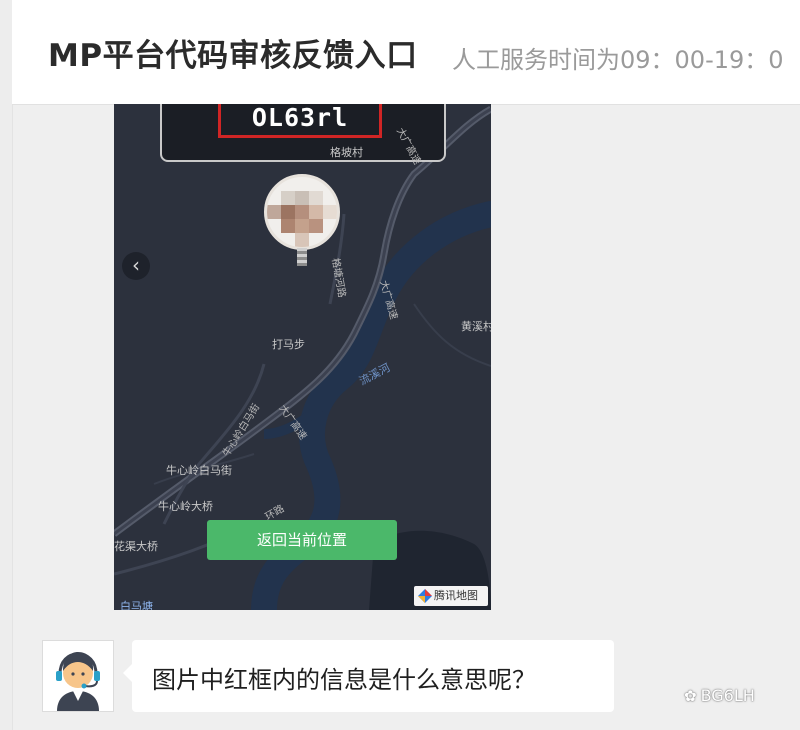 This screenshot has width=800, height=730. I want to click on account-watermark: ✿ BG6LH, so click(719, 695).